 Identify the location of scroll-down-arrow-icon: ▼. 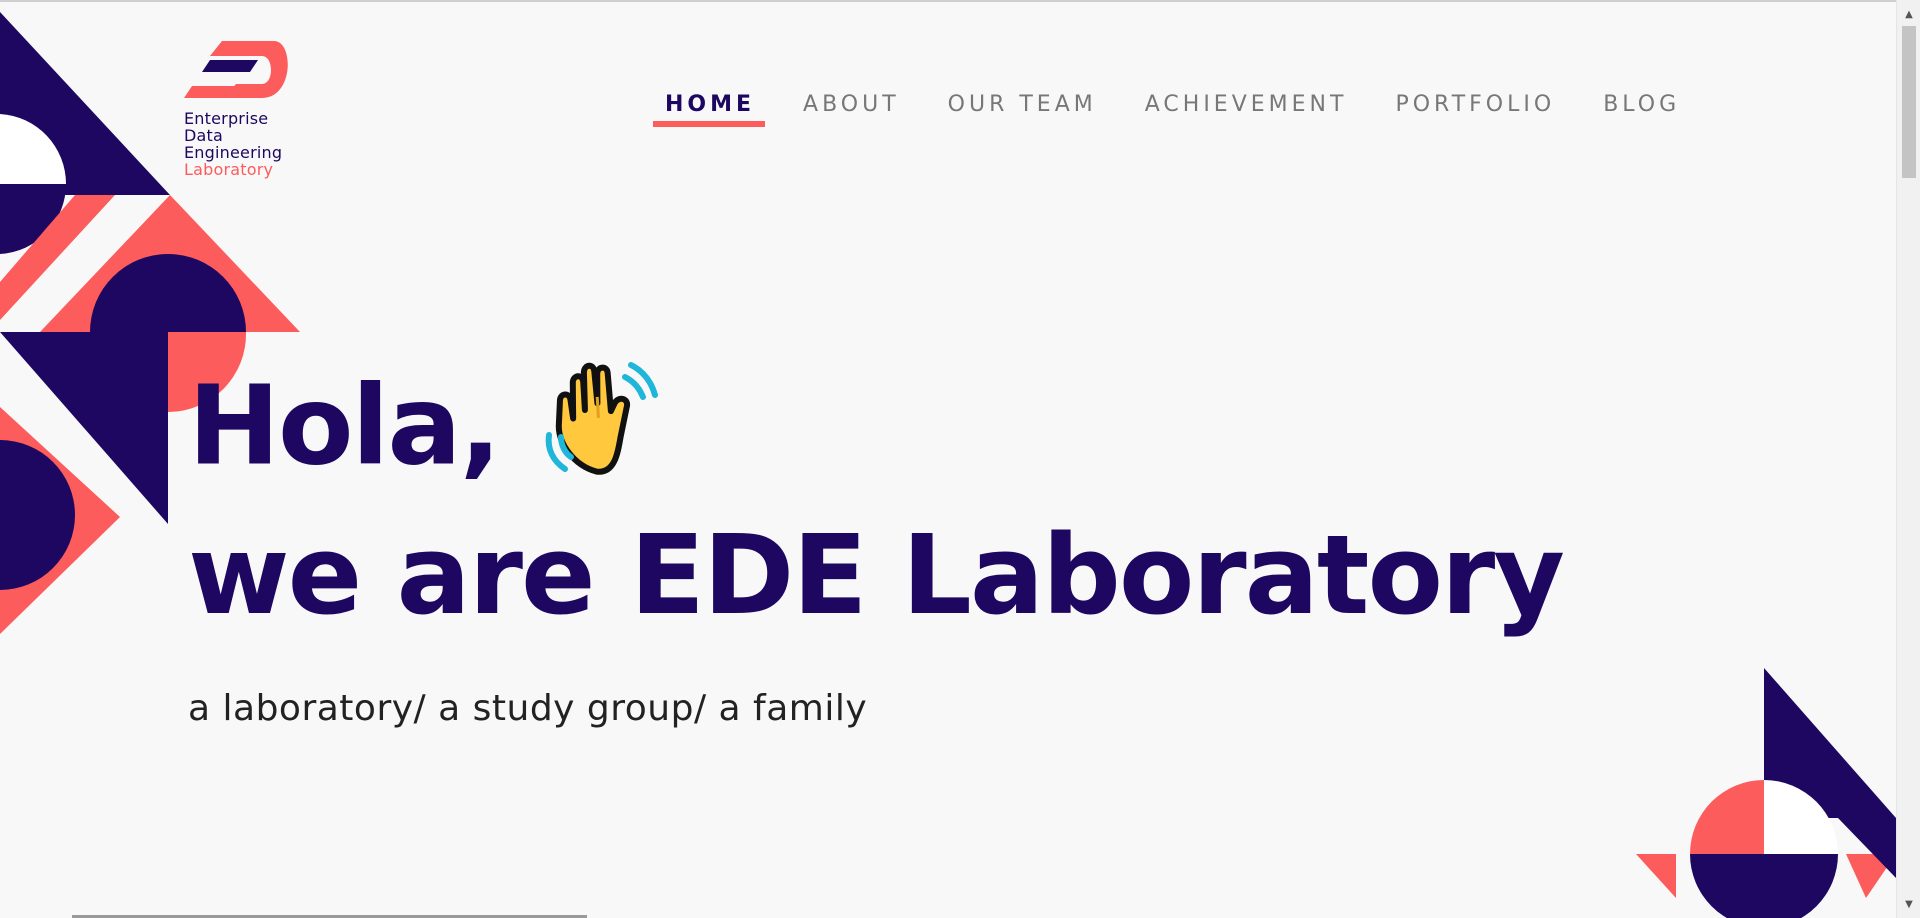
(1908, 904).